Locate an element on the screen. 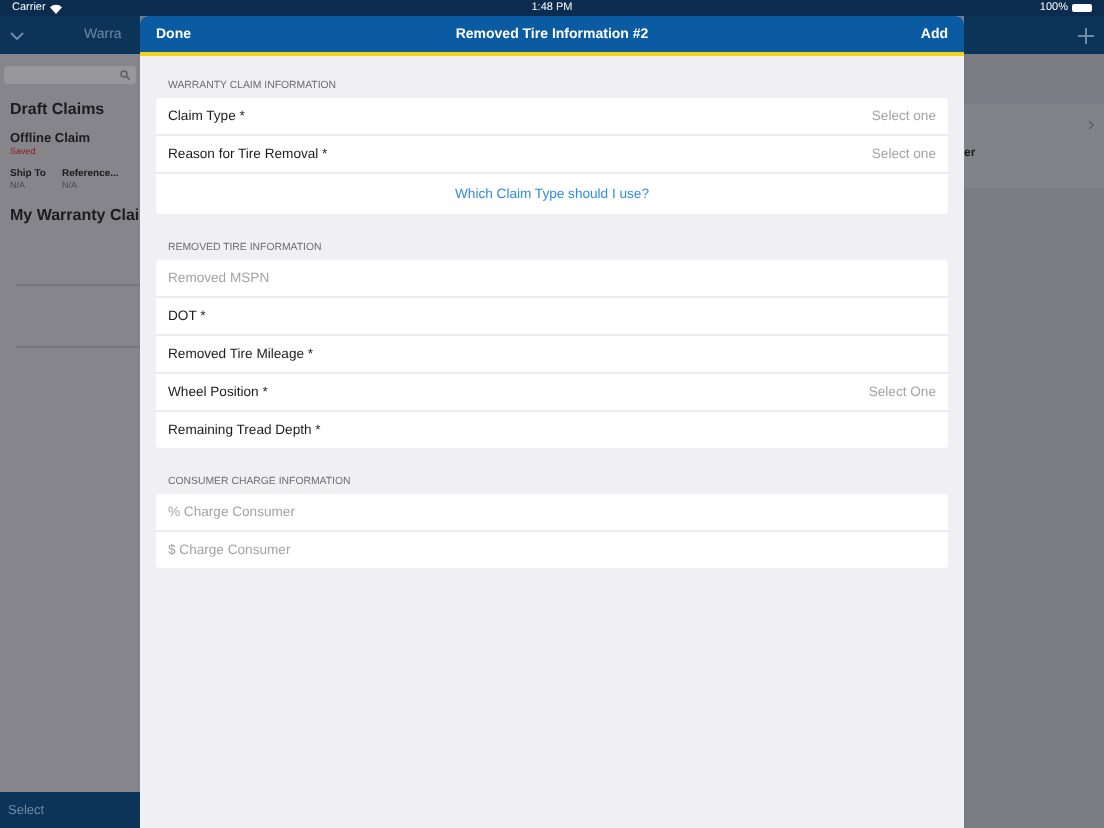 The image size is (1104, 828). section-heading: My Warranty Clai is located at coordinates (74, 214).